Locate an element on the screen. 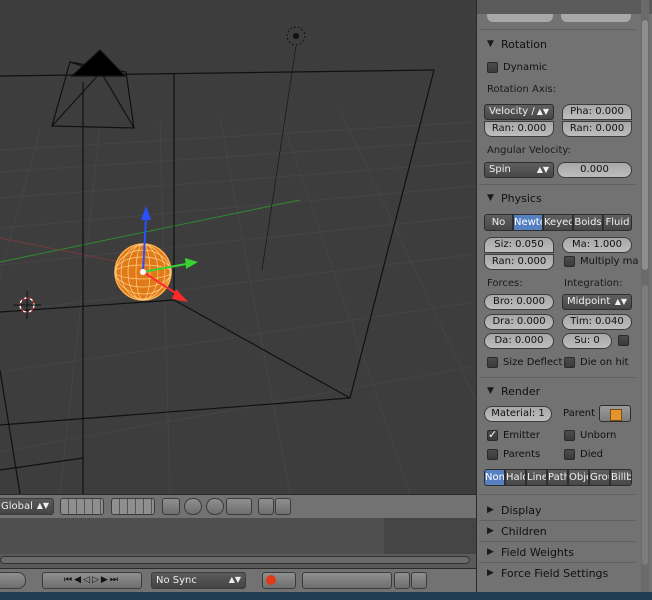 The width and height of the screenshot is (652, 600). proportional-edit-icon is located at coordinates (215, 506).